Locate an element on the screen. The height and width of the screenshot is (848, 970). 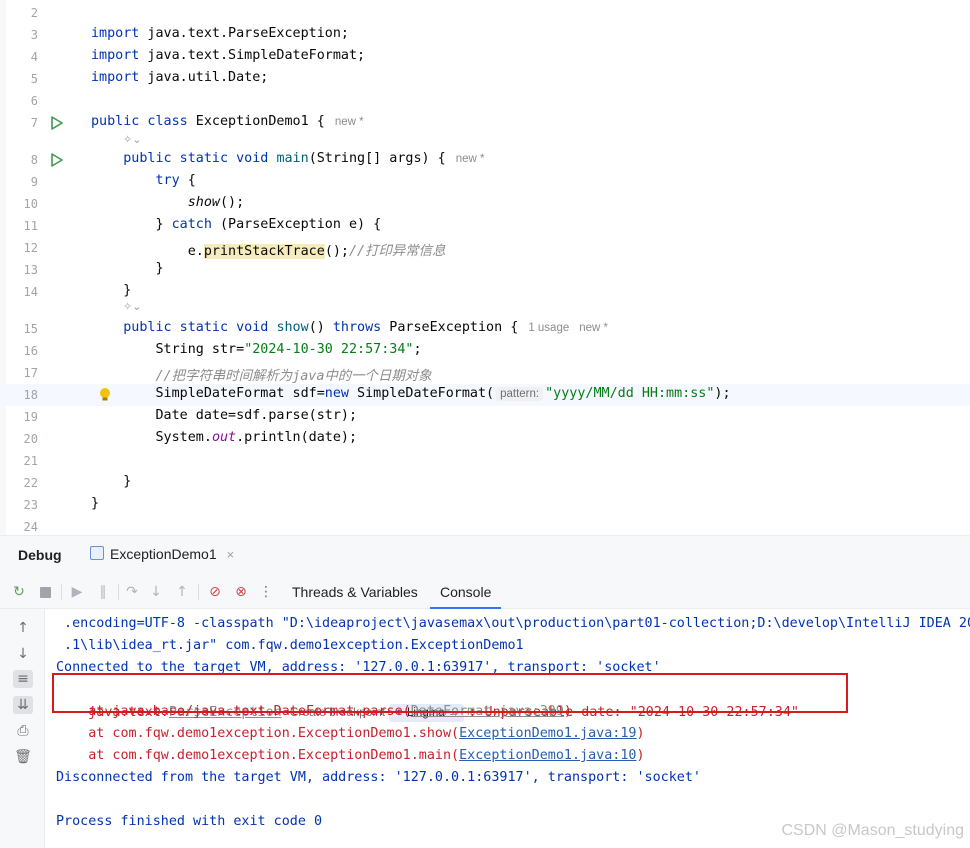
code-token: public class is located at coordinates (139, 121).